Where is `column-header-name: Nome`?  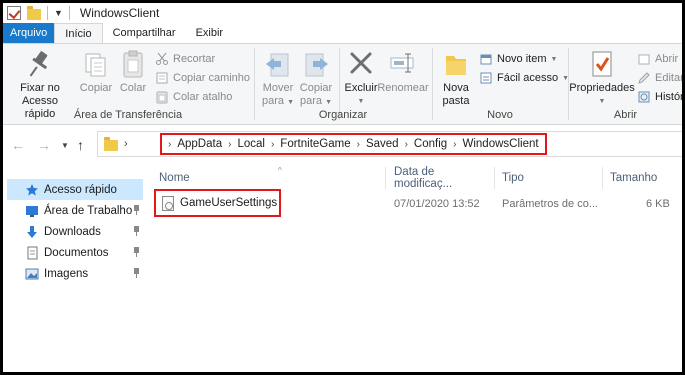
column-header-name: Nome is located at coordinates (269, 178).